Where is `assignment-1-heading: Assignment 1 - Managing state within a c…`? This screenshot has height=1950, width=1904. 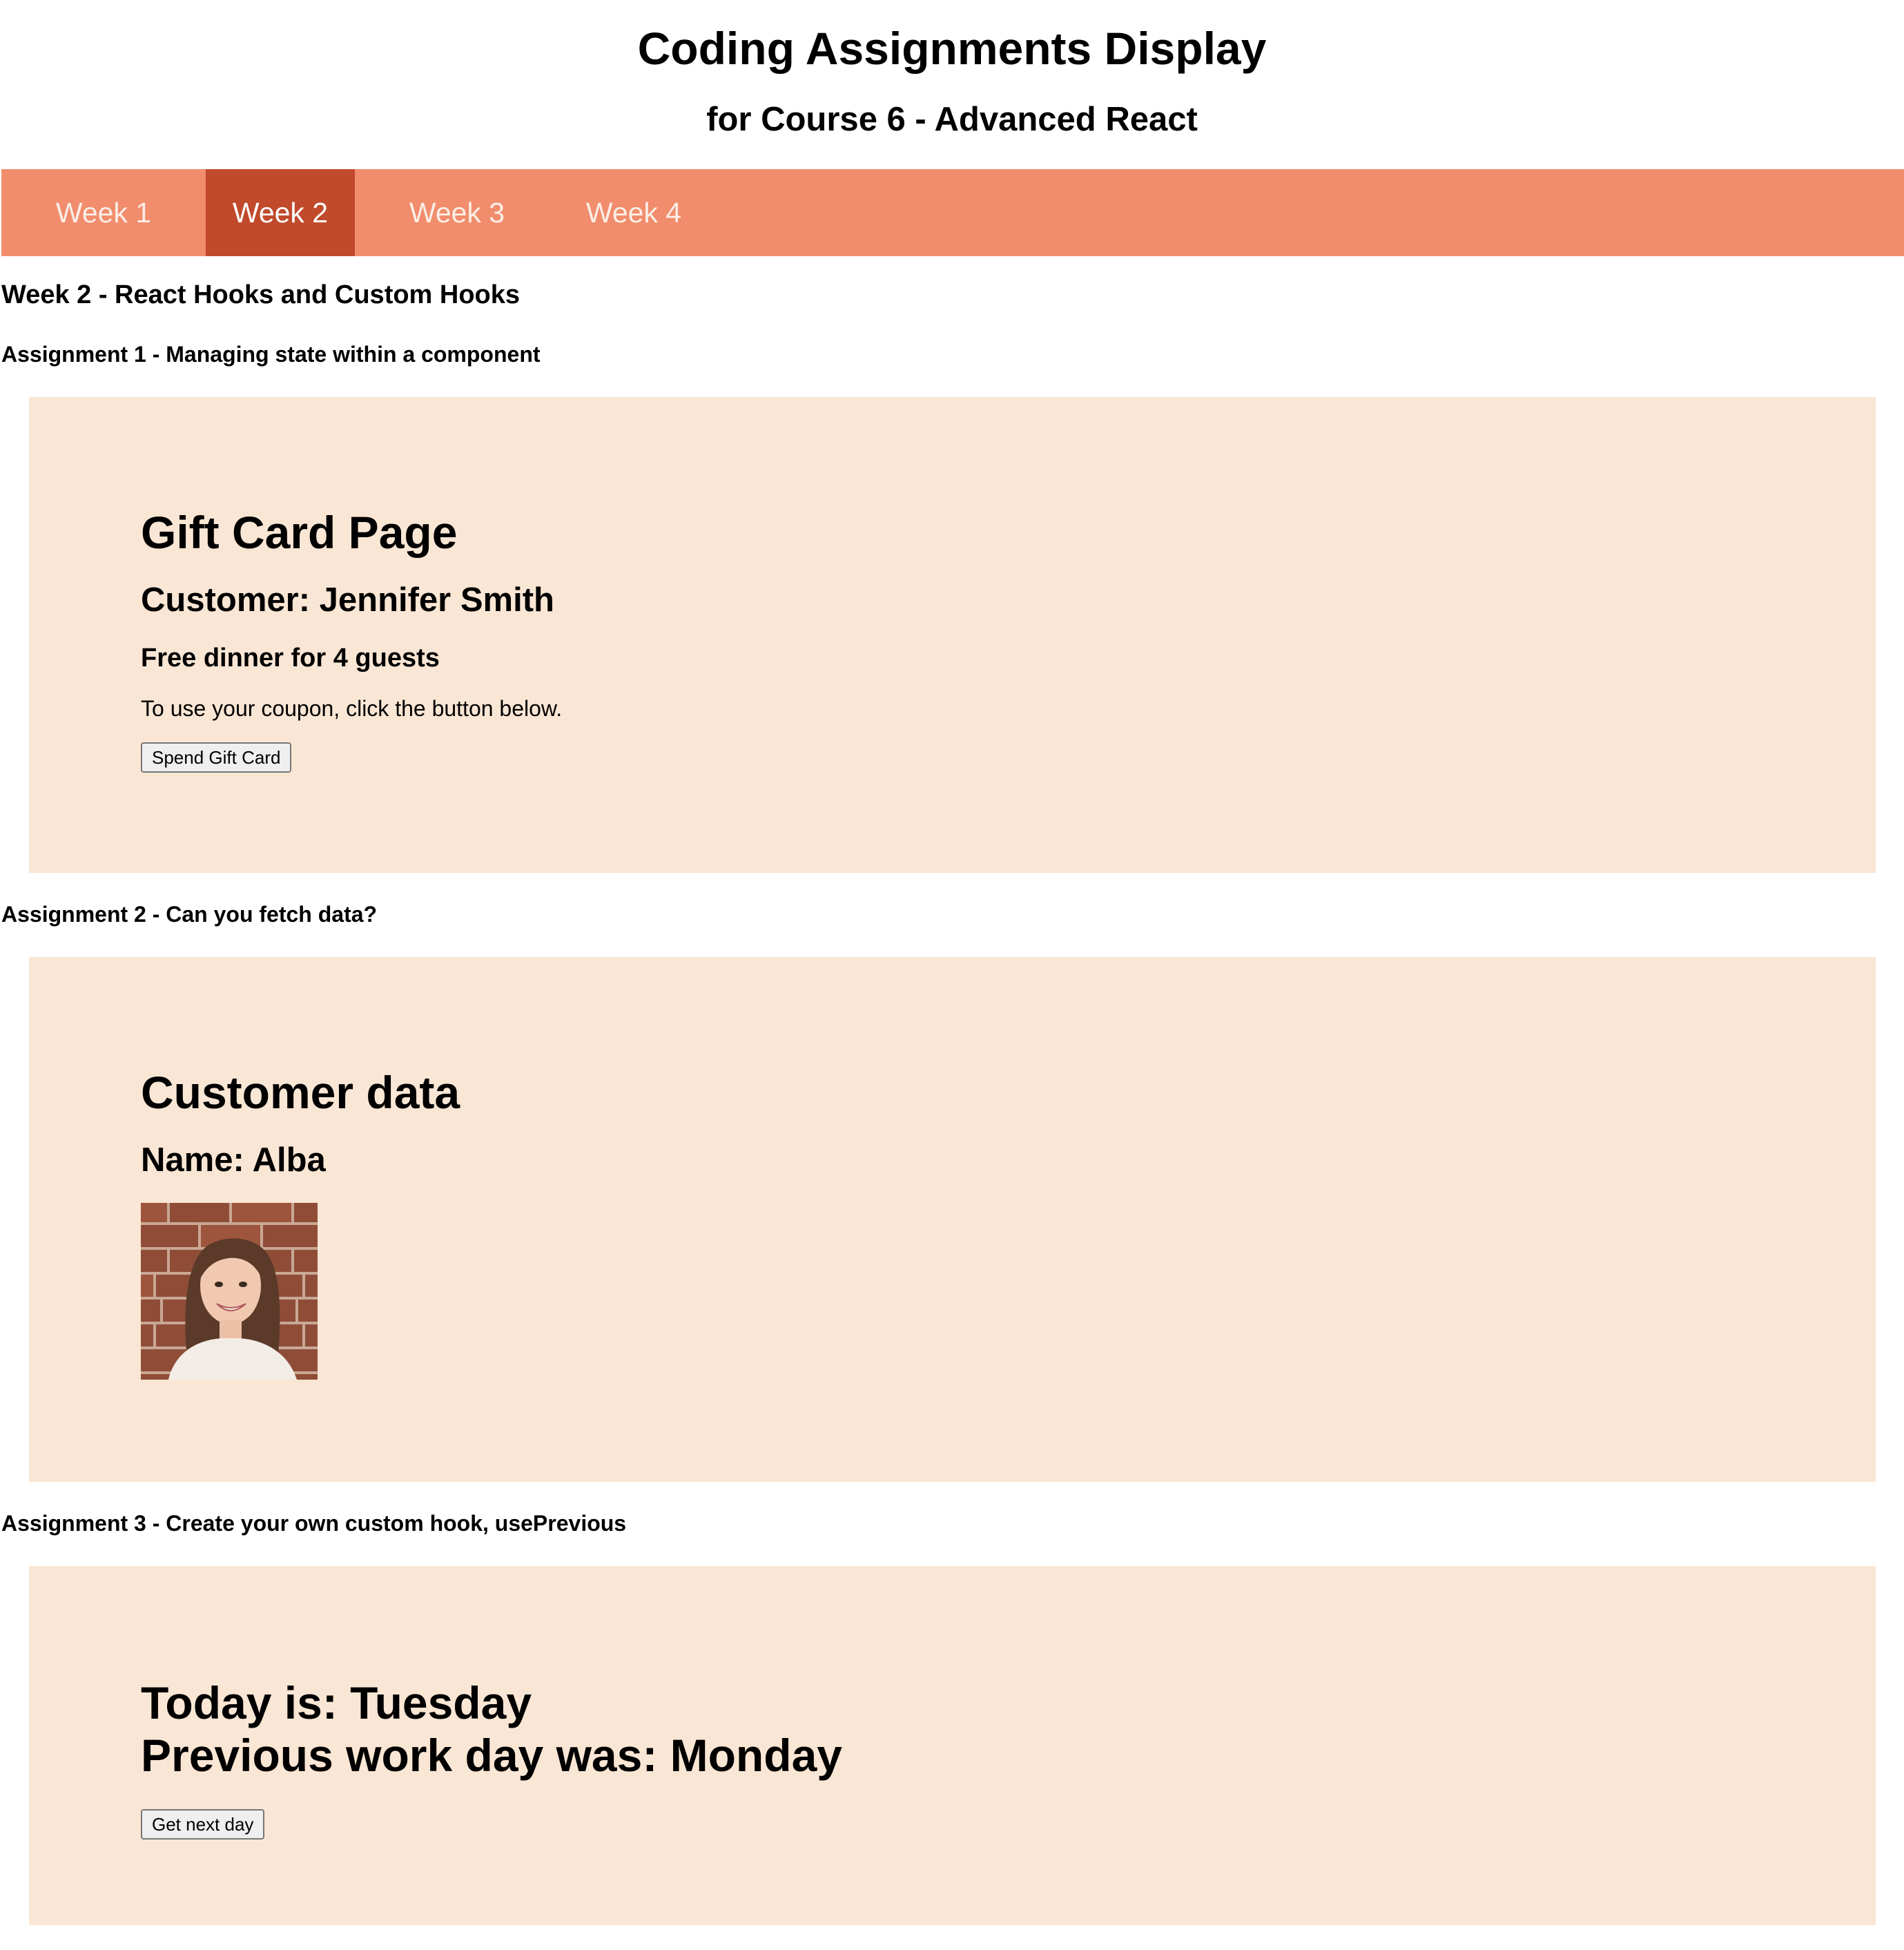 assignment-1-heading: Assignment 1 - Managing state within a c… is located at coordinates (271, 354).